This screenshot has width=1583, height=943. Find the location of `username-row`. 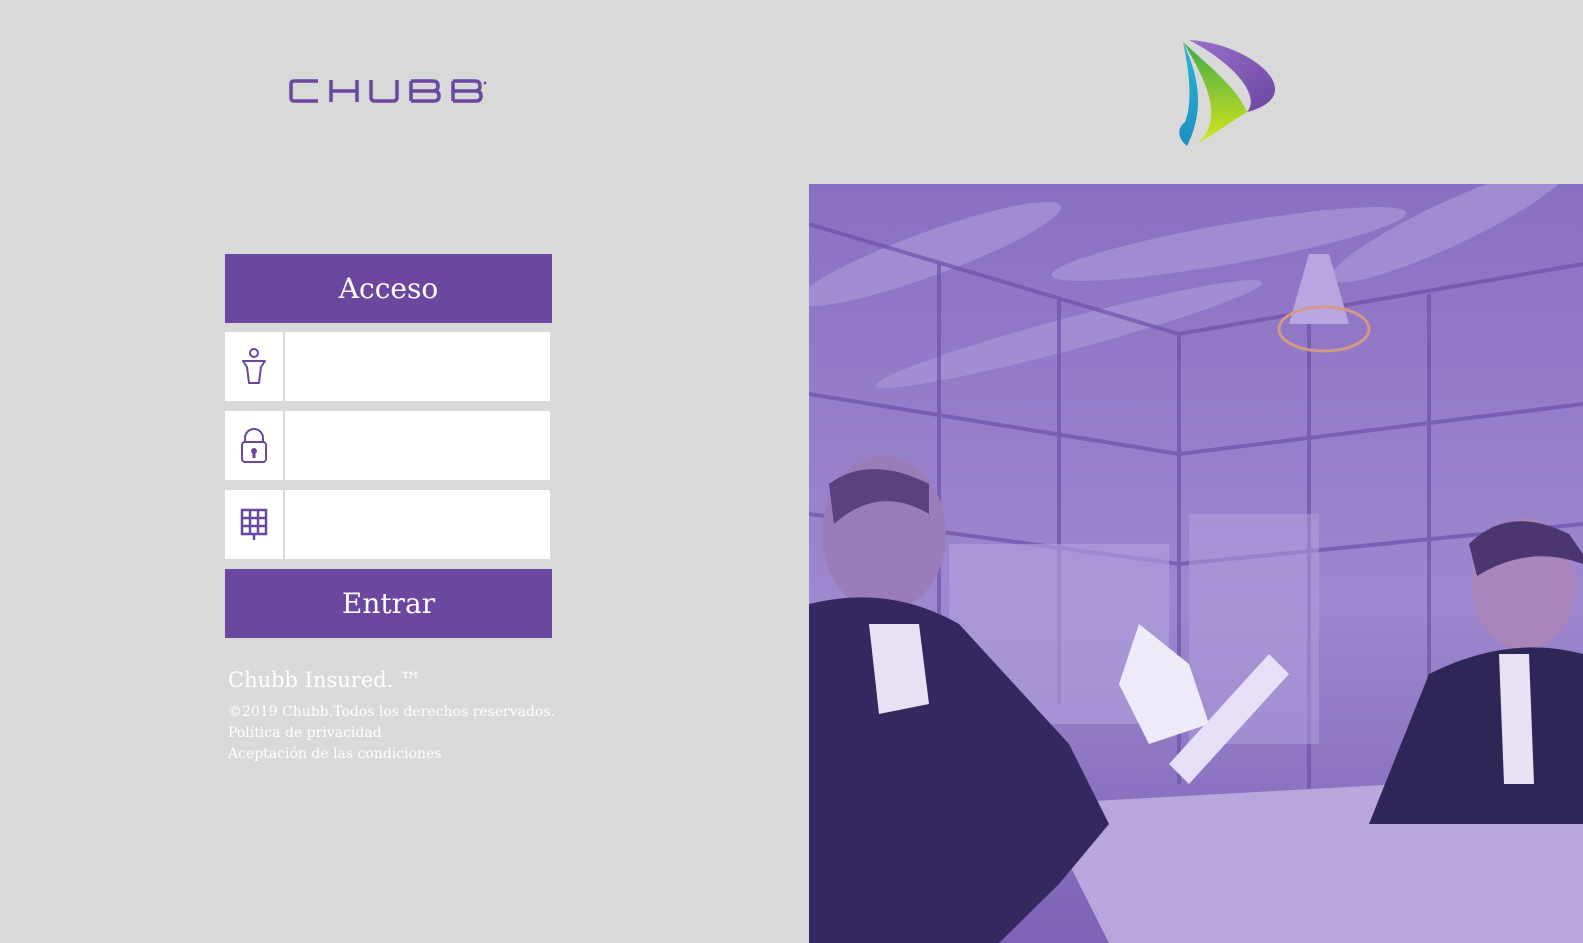

username-row is located at coordinates (387, 366).